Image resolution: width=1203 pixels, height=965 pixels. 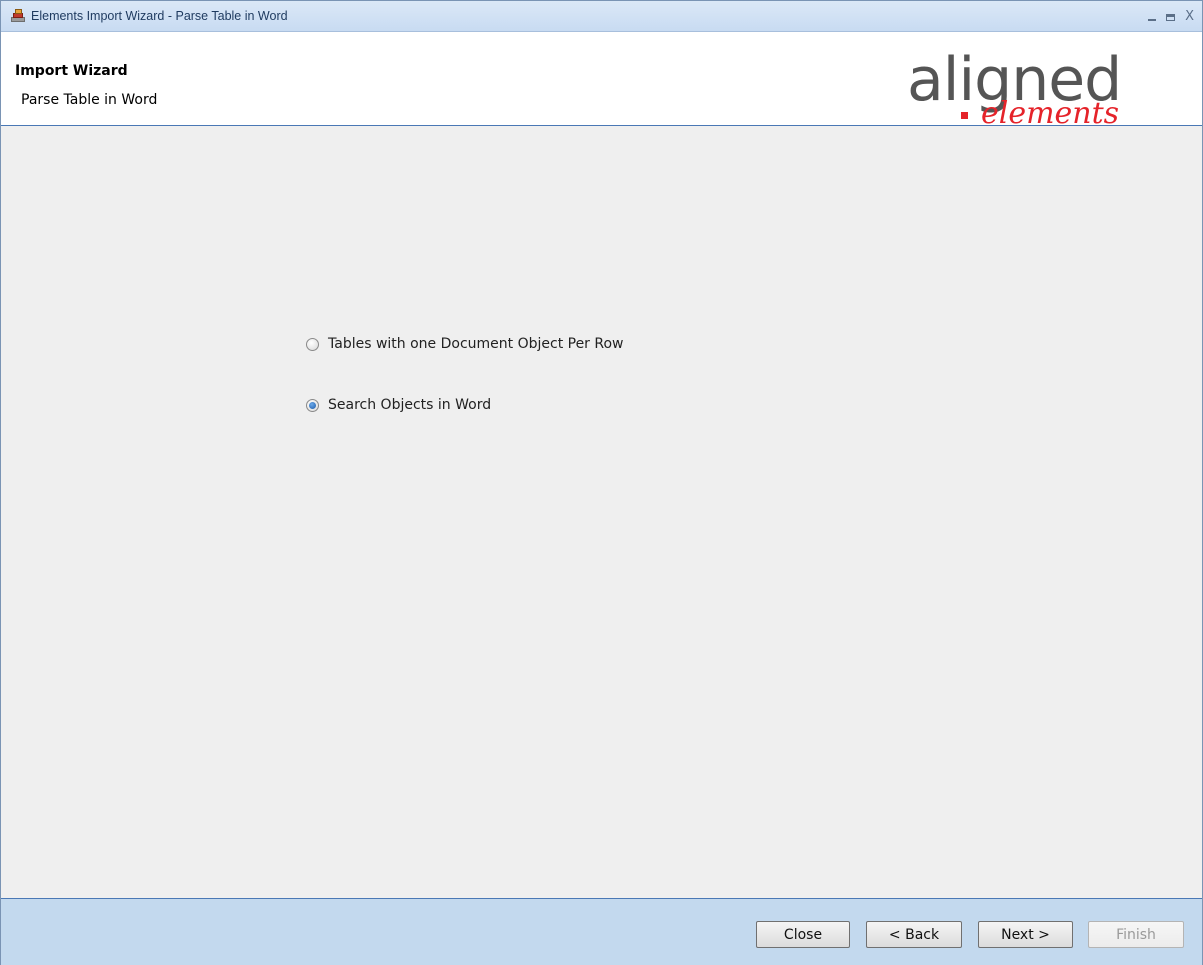 I want to click on next-button: Next >, so click(x=1025, y=934).